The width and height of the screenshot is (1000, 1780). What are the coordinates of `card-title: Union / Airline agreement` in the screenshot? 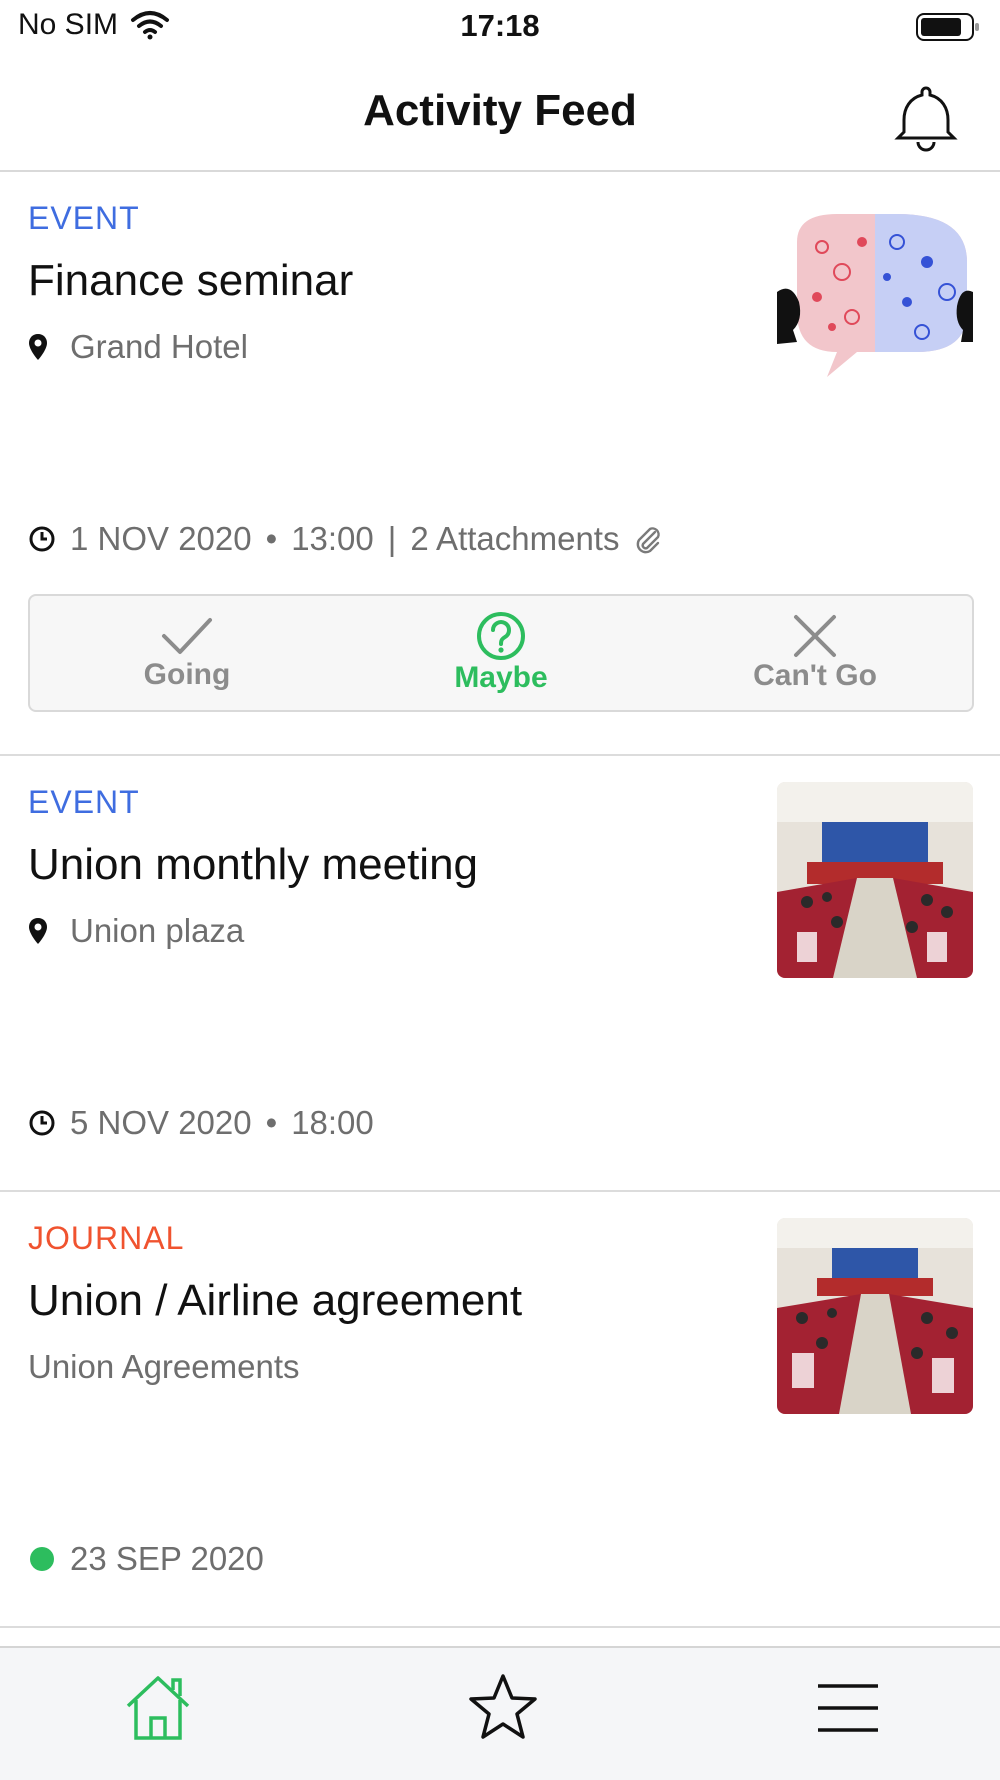 It's located at (275, 1300).